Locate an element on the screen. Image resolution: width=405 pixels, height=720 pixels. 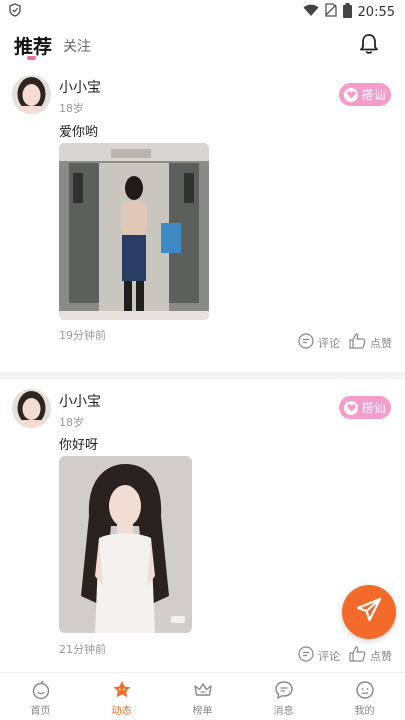
nav-messages: 消息 is located at coordinates (283, 696).